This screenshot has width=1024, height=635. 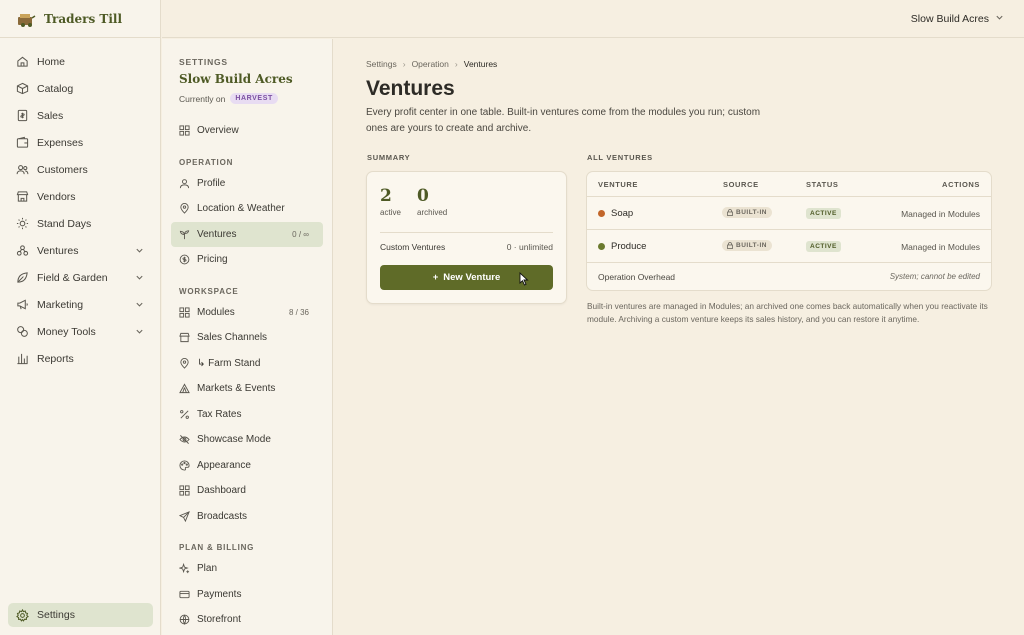 I want to click on account-switcher: Slow Build Acres, so click(x=957, y=19).